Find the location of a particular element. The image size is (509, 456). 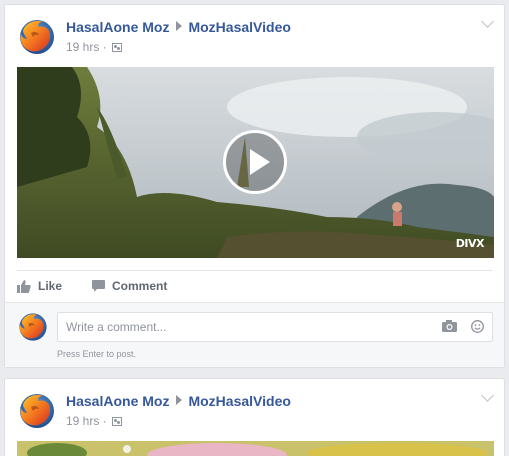

comment-button: Comment is located at coordinates (129, 286).